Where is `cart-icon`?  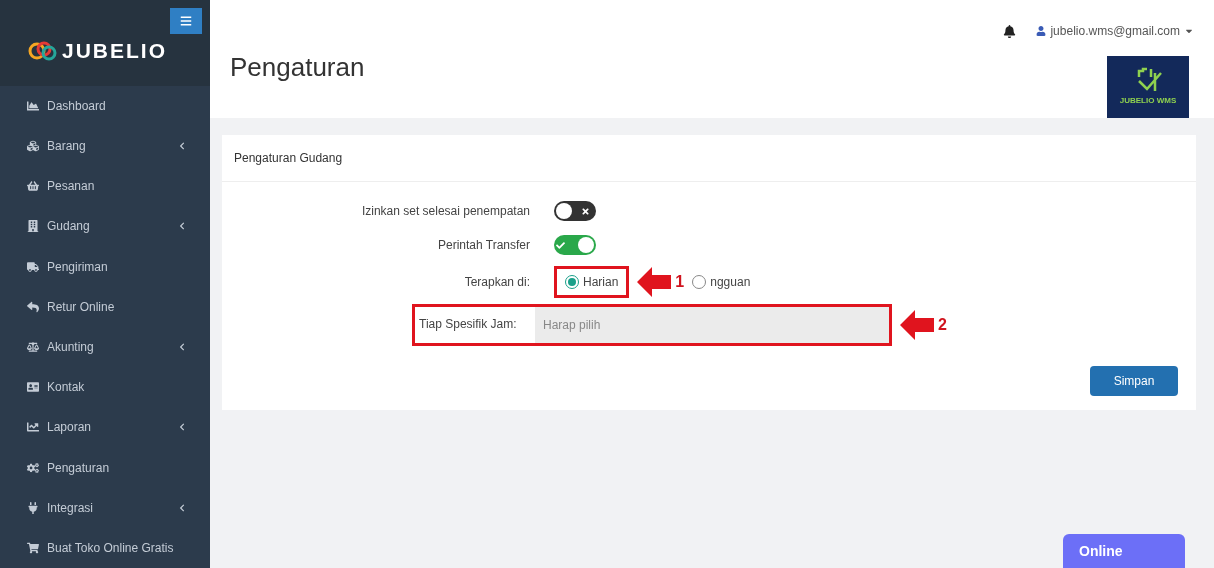
cart-icon is located at coordinates (33, 547).